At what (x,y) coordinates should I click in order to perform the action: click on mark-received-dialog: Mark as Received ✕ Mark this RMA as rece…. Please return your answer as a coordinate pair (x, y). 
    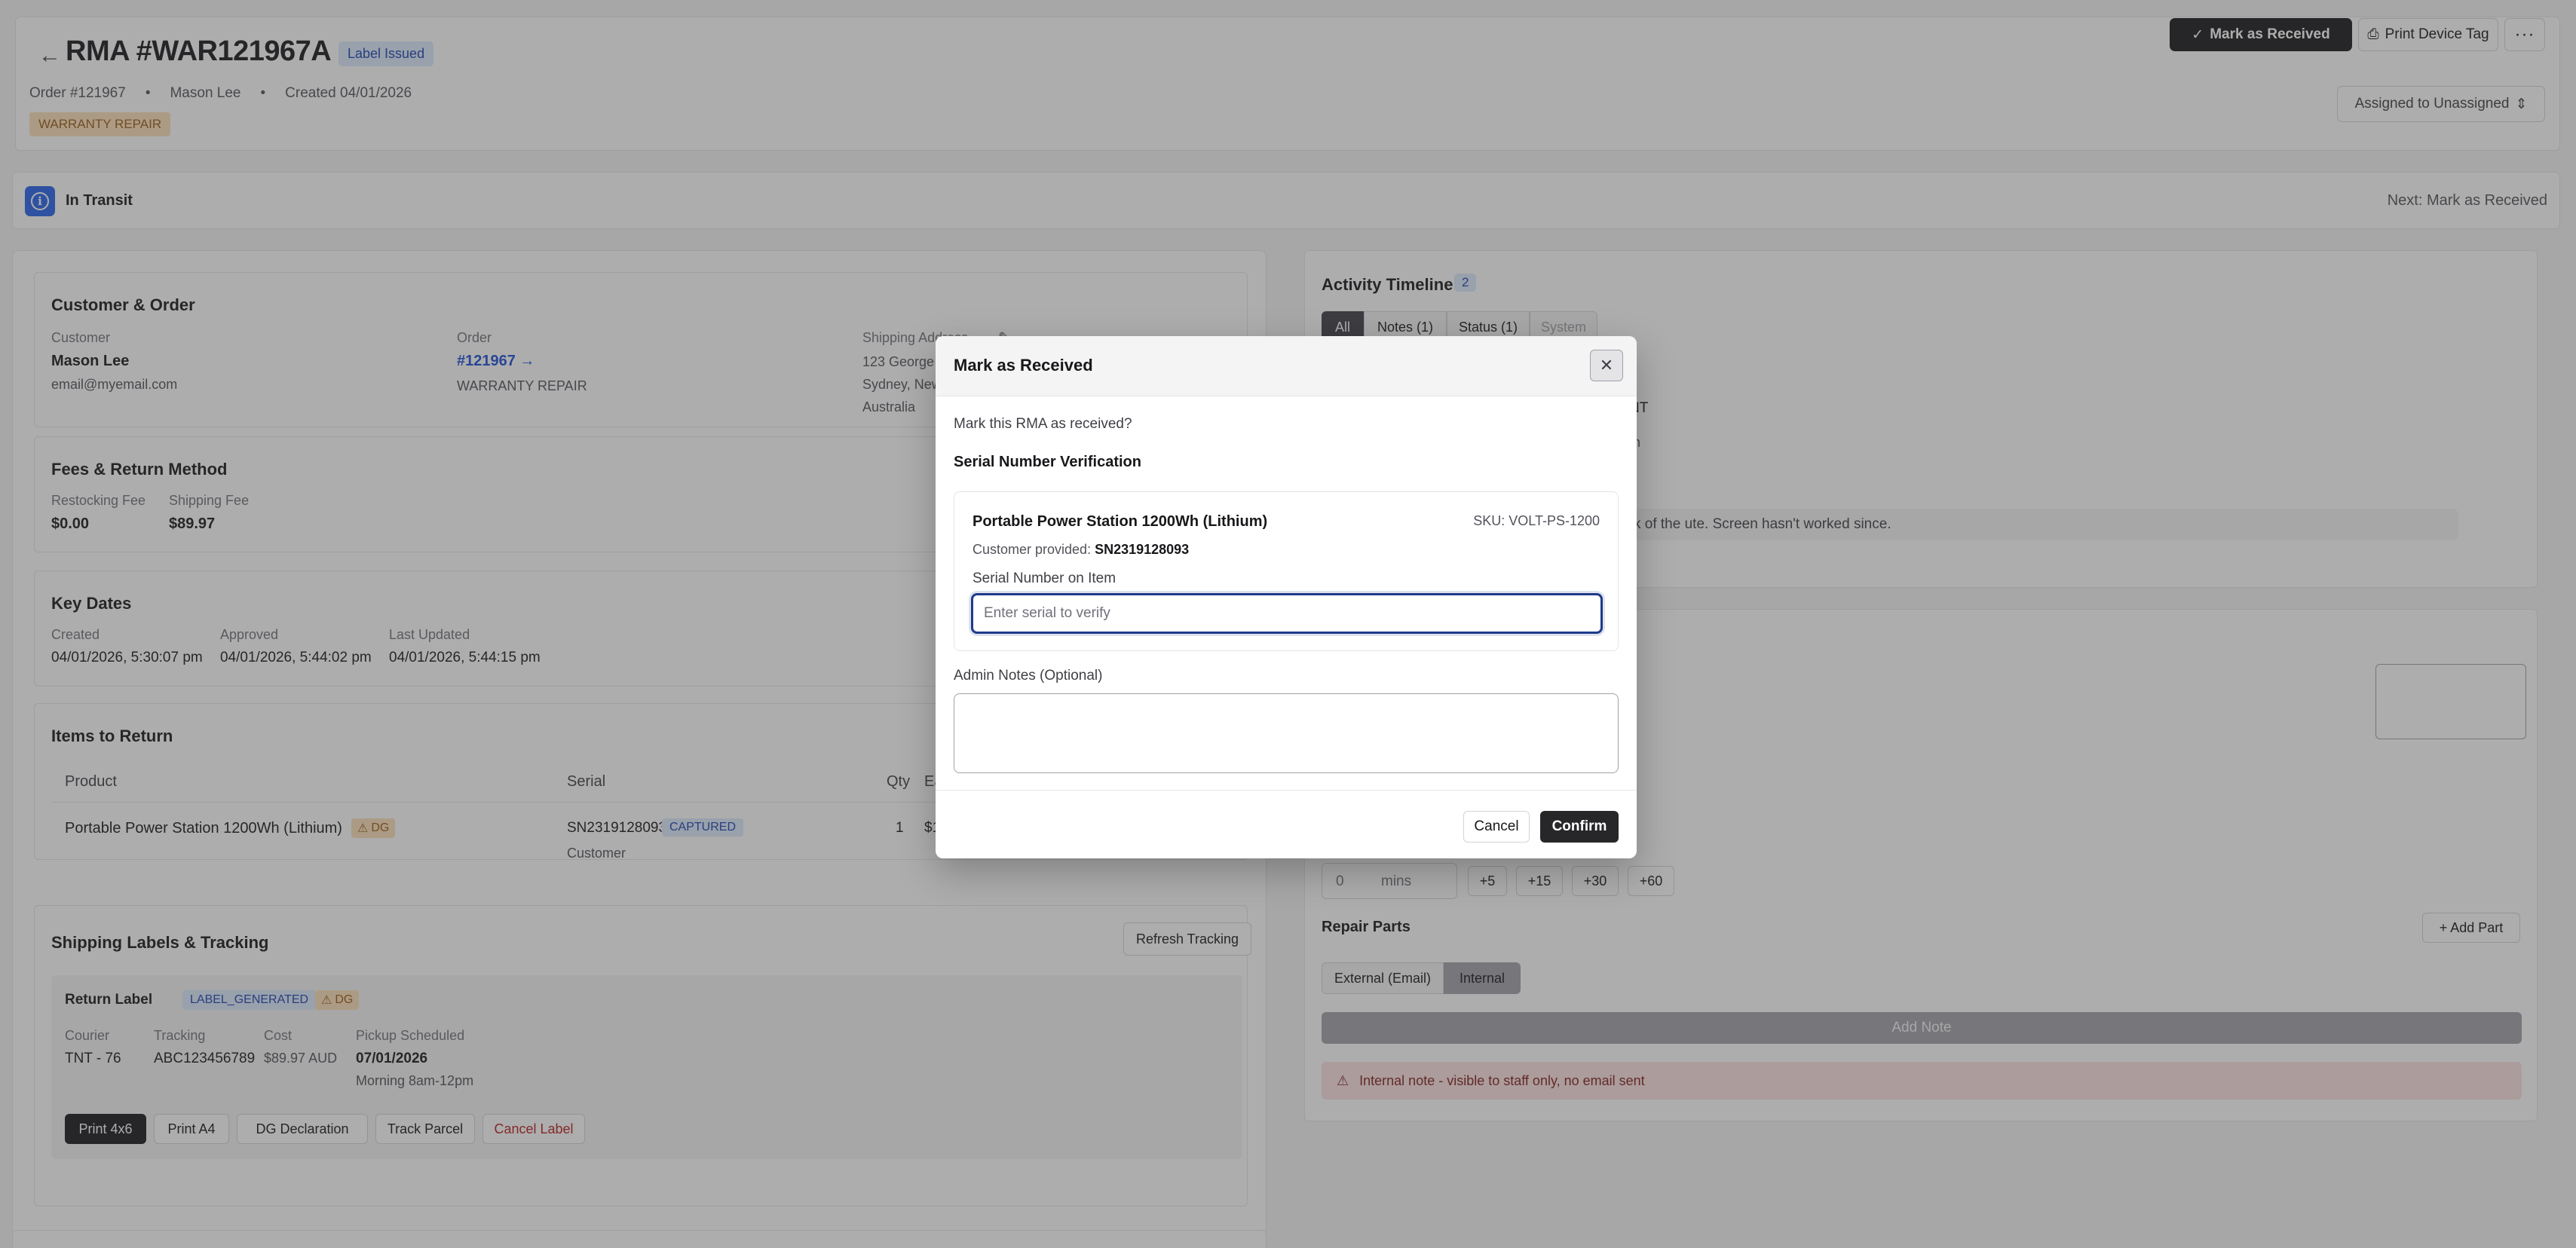
    Looking at the image, I should click on (1286, 597).